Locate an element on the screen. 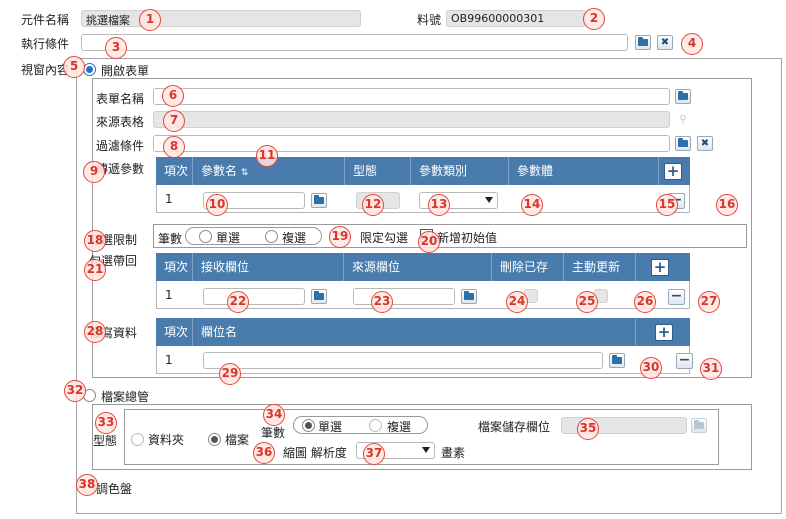 The image size is (786, 519). return-col-source: 來源欄位 is located at coordinates (417, 267).